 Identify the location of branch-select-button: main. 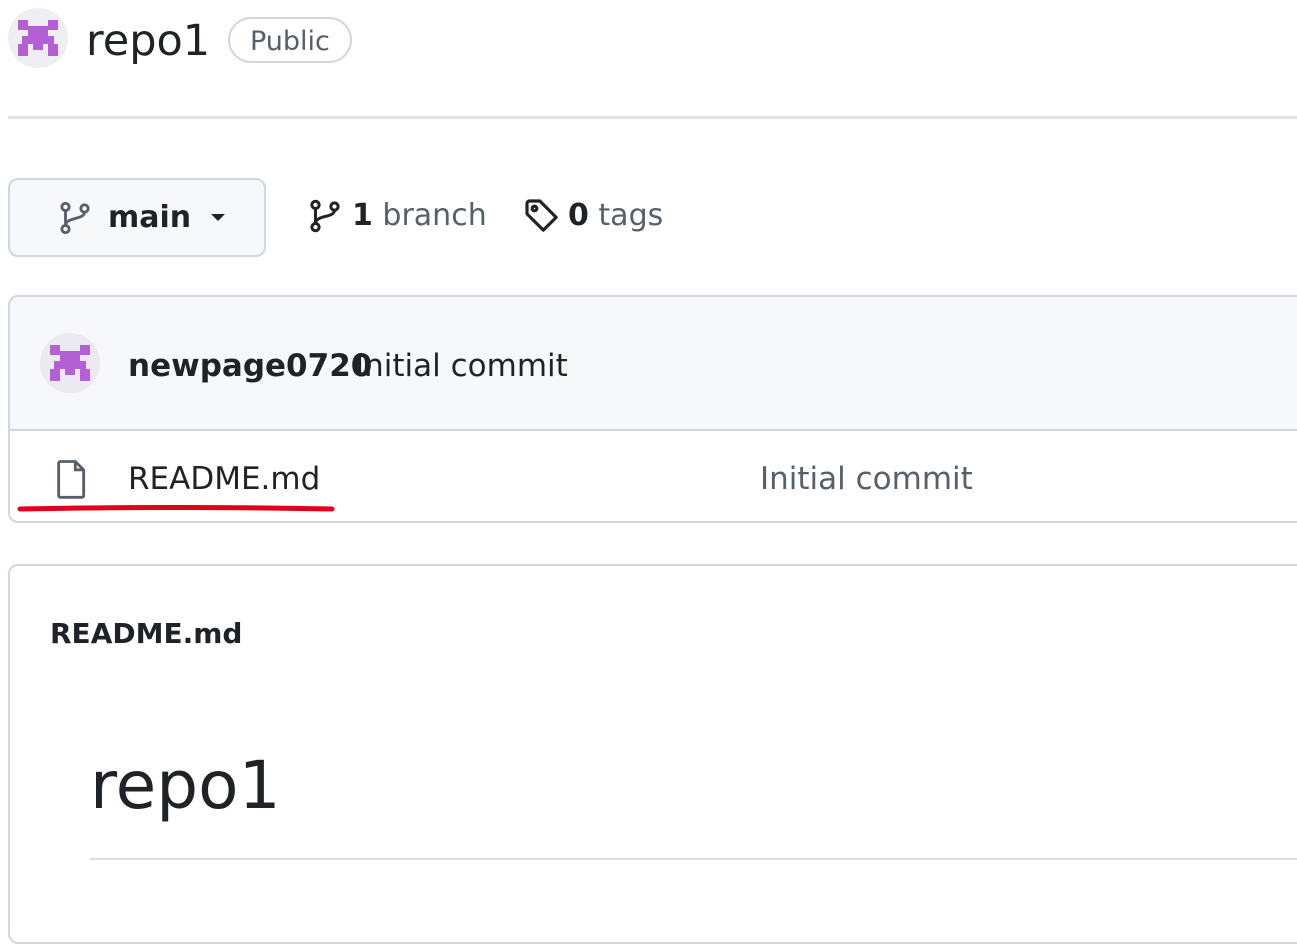
(137, 217).